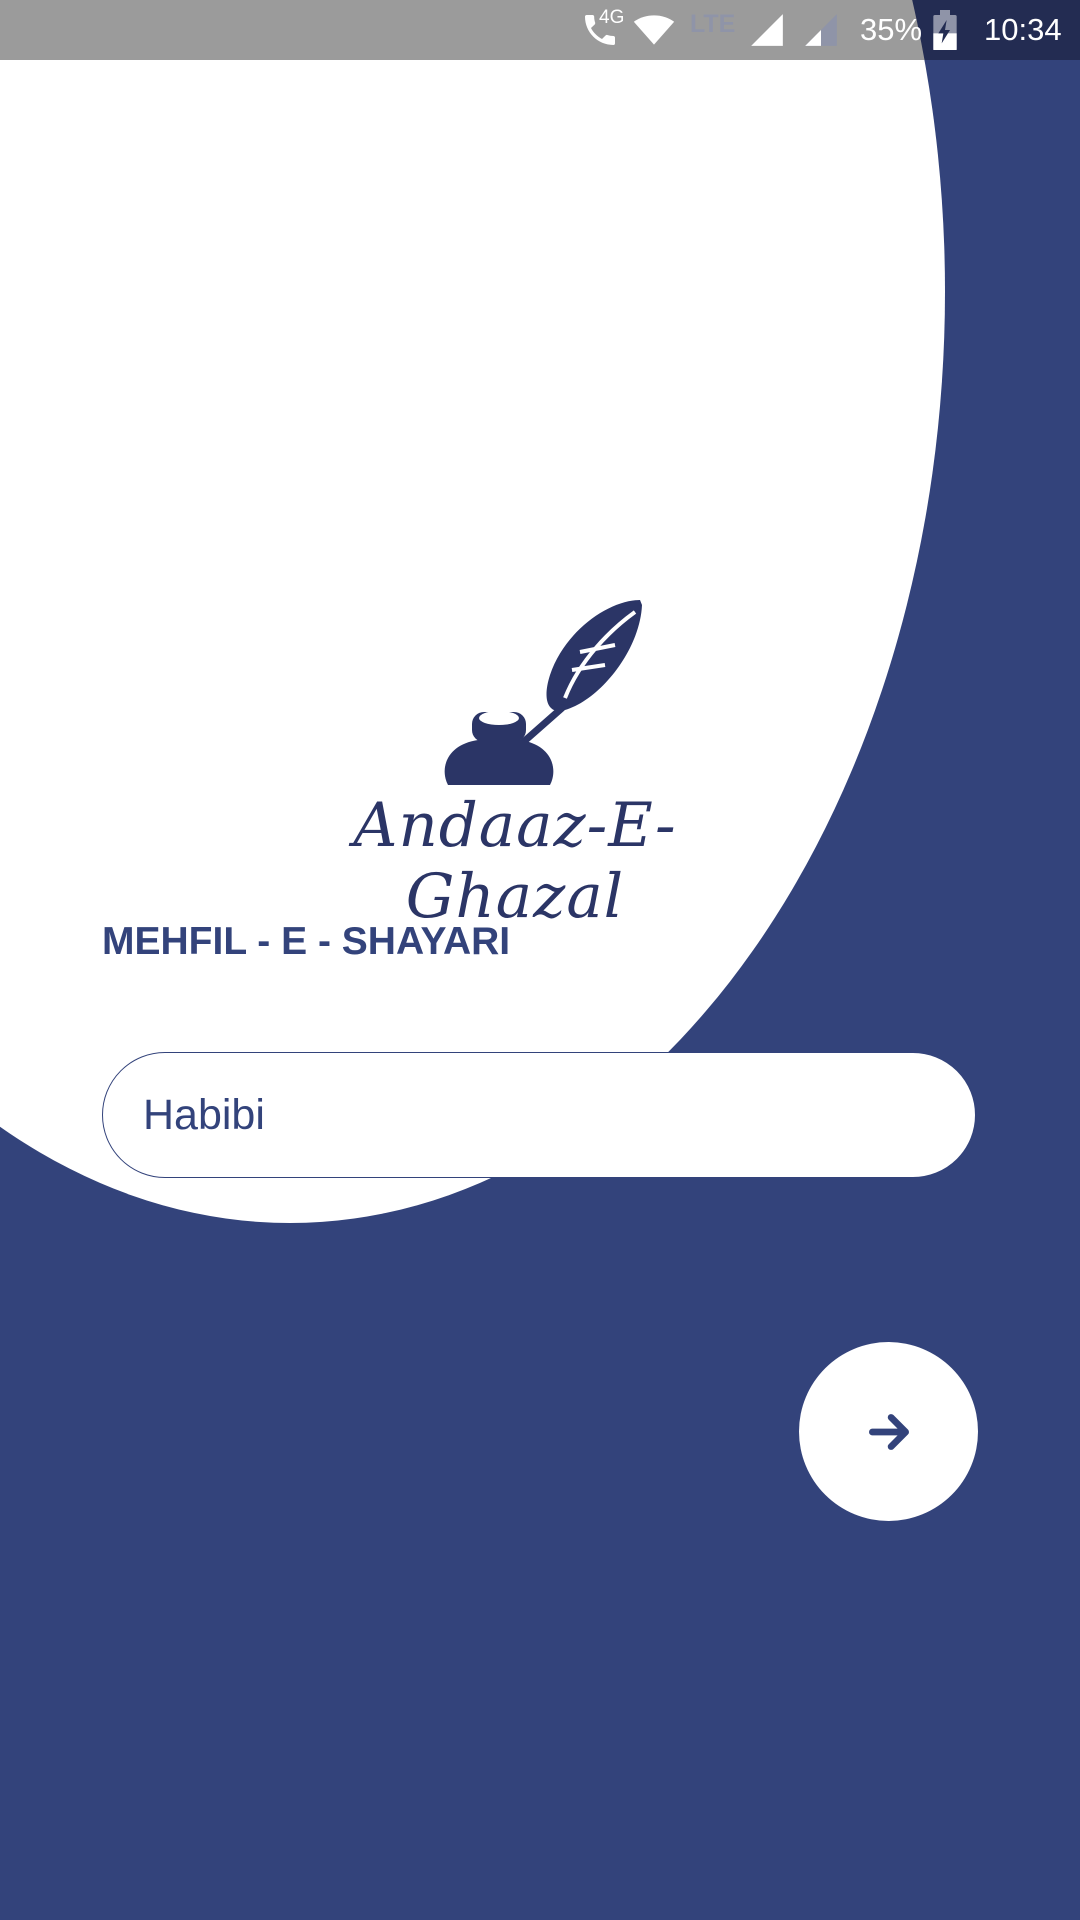 The height and width of the screenshot is (1920, 1080). Describe the element at coordinates (540, 30) in the screenshot. I see `status-bar: 4G LTE 35% 10:34` at that location.